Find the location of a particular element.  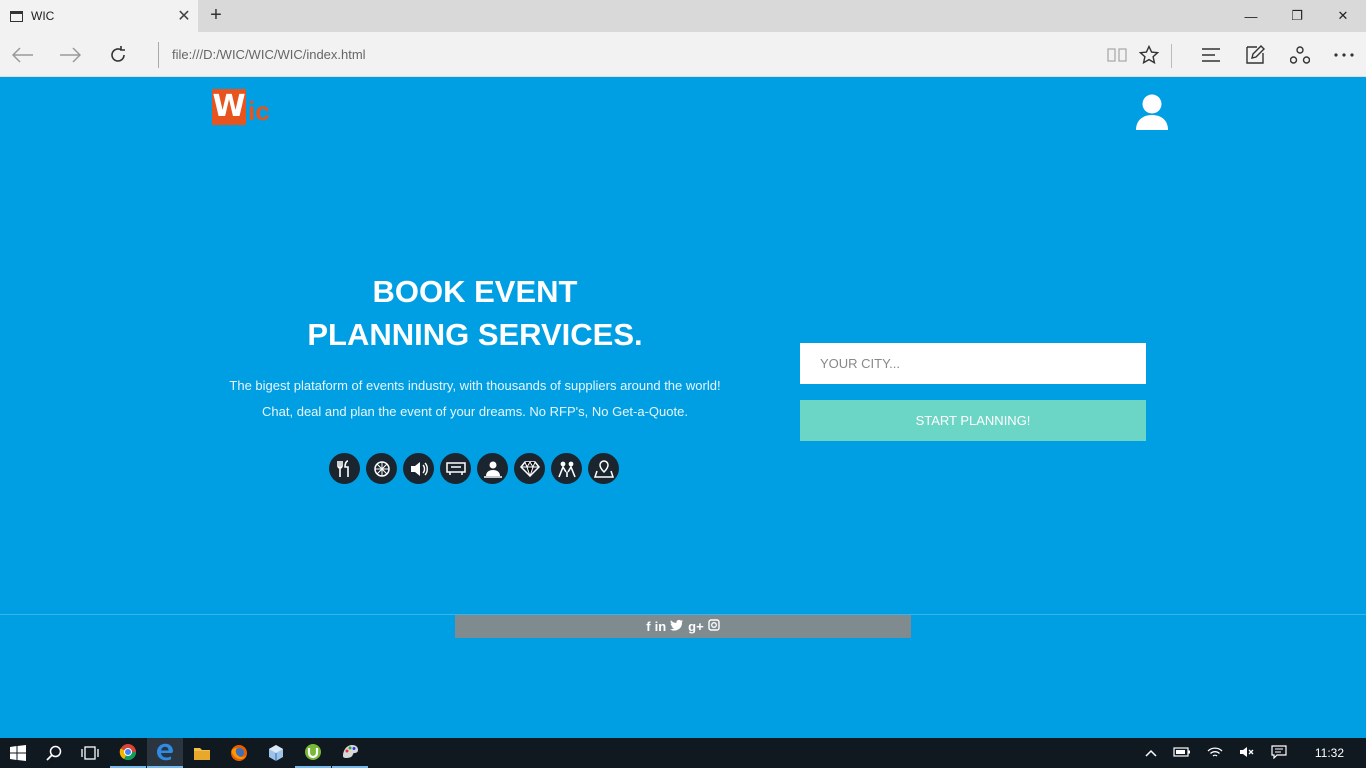

logo-mark: W is located at coordinates (229, 107).